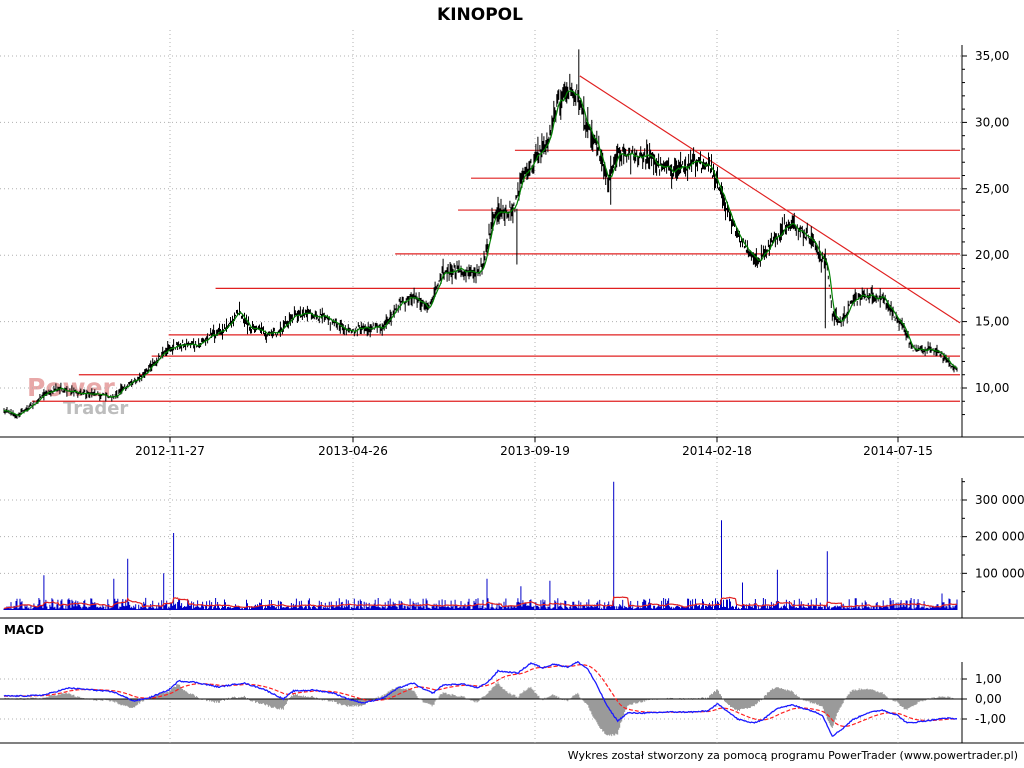  I want to click on price-y-tick-label: 35,00, so click(992, 56).